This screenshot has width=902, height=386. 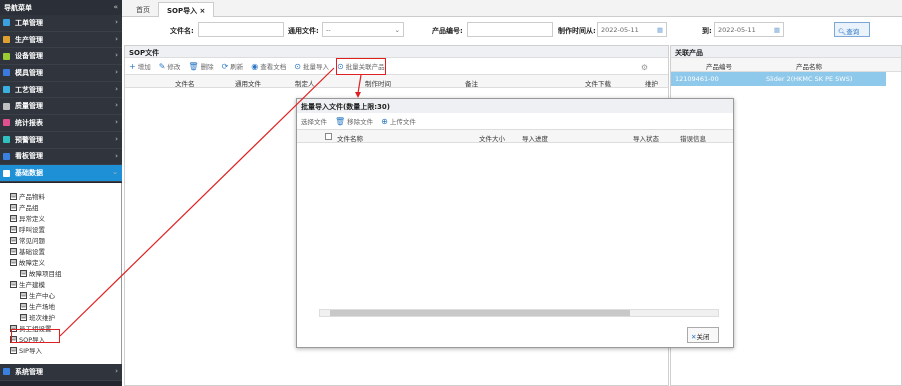 I want to click on tree-label: 故障项目组, so click(x=45, y=274).